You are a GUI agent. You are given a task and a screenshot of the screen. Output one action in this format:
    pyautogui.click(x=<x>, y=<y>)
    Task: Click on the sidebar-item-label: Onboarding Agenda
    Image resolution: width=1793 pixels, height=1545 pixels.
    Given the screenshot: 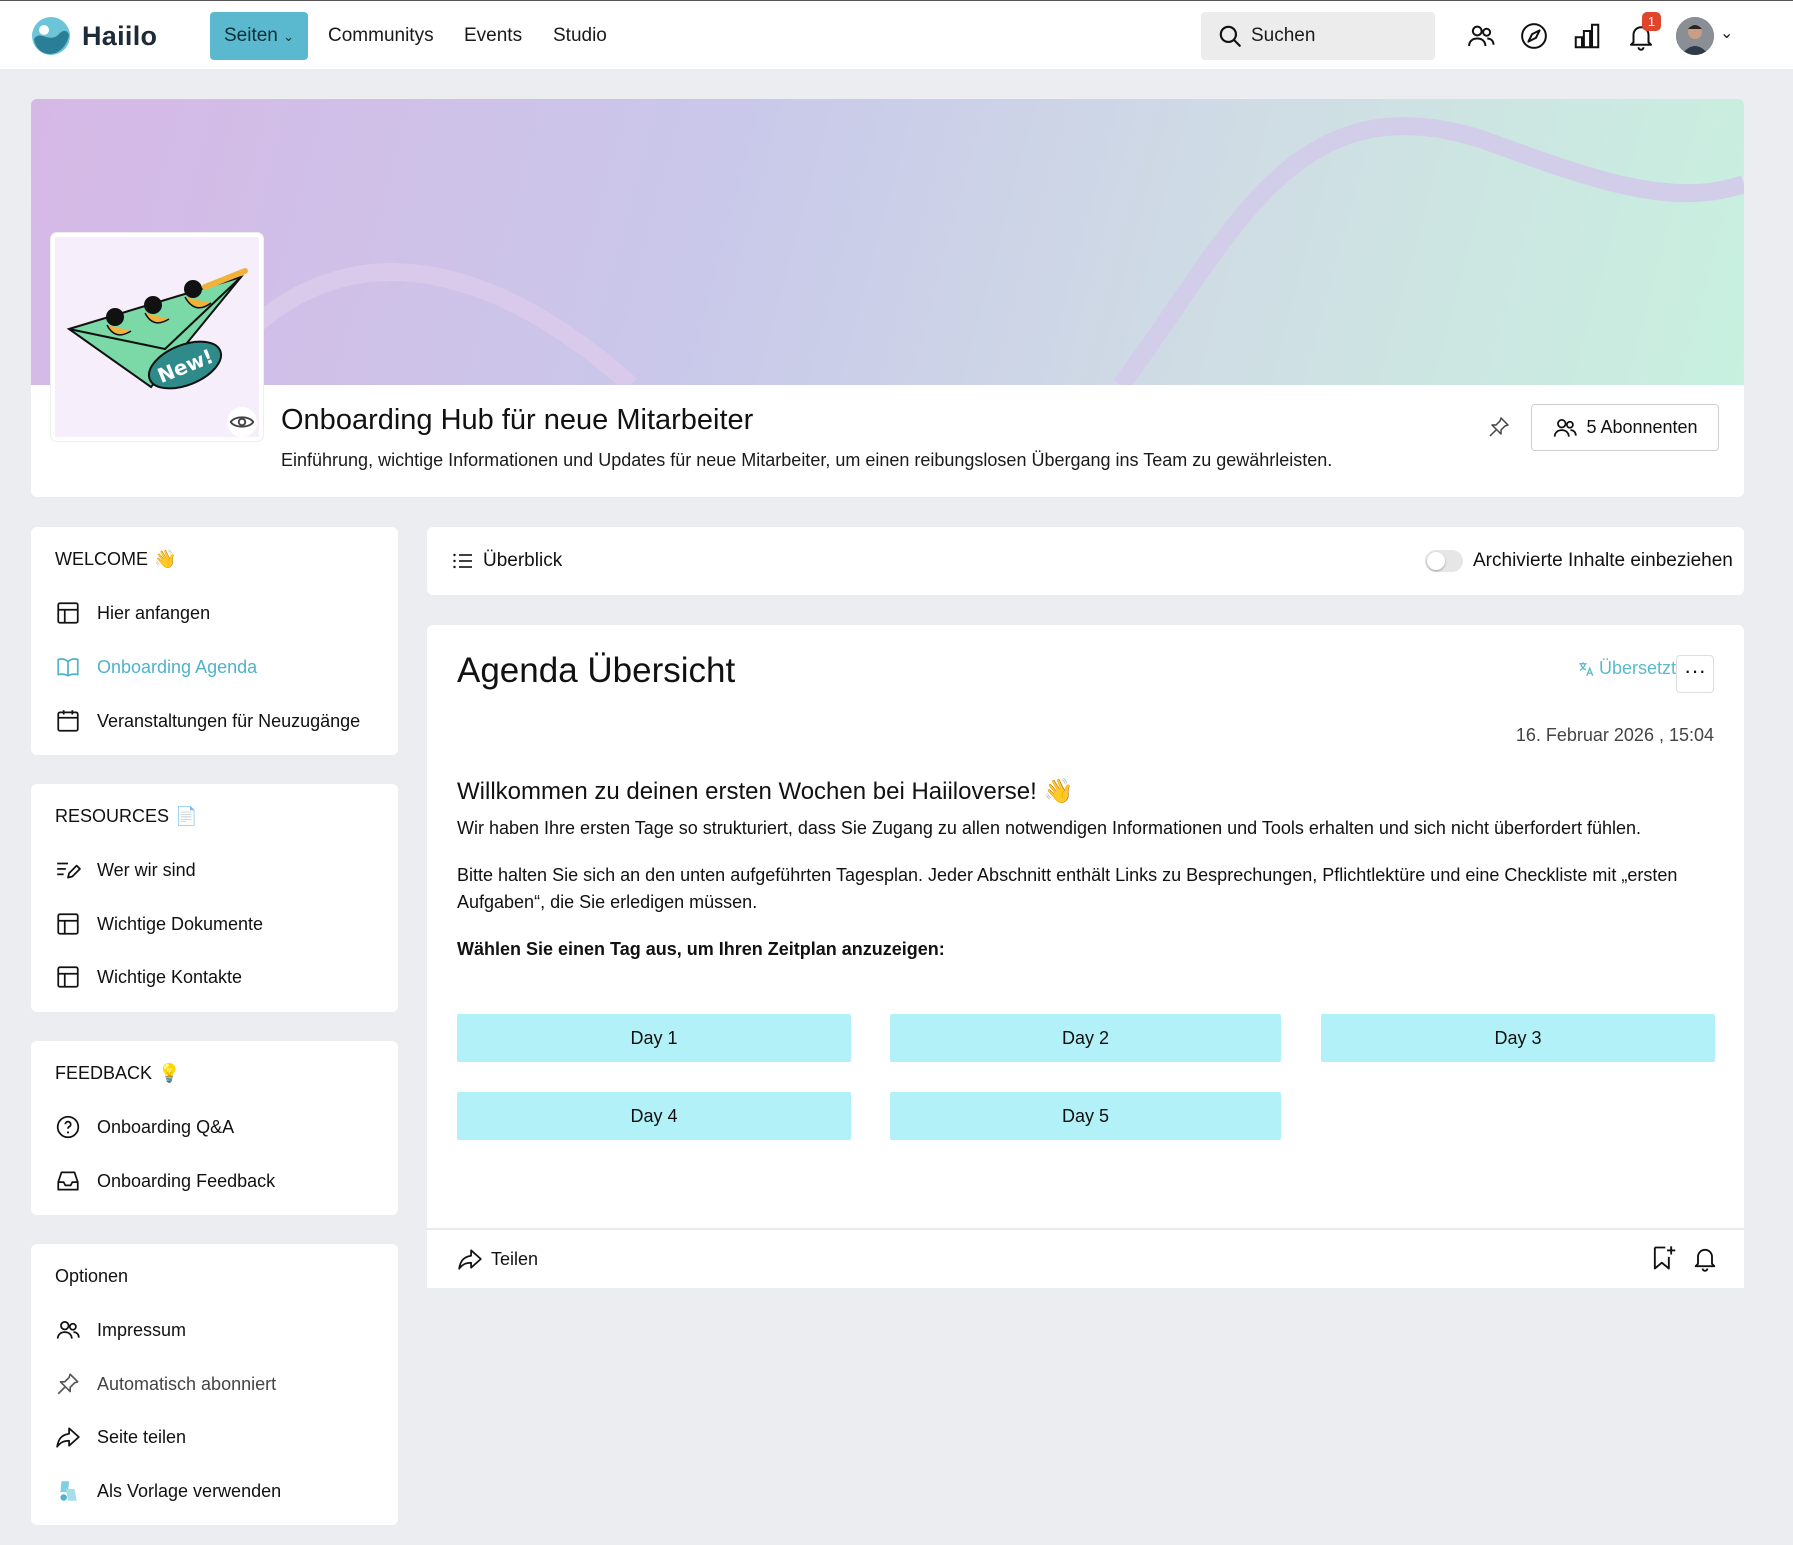 What is the action you would take?
    pyautogui.click(x=177, y=666)
    